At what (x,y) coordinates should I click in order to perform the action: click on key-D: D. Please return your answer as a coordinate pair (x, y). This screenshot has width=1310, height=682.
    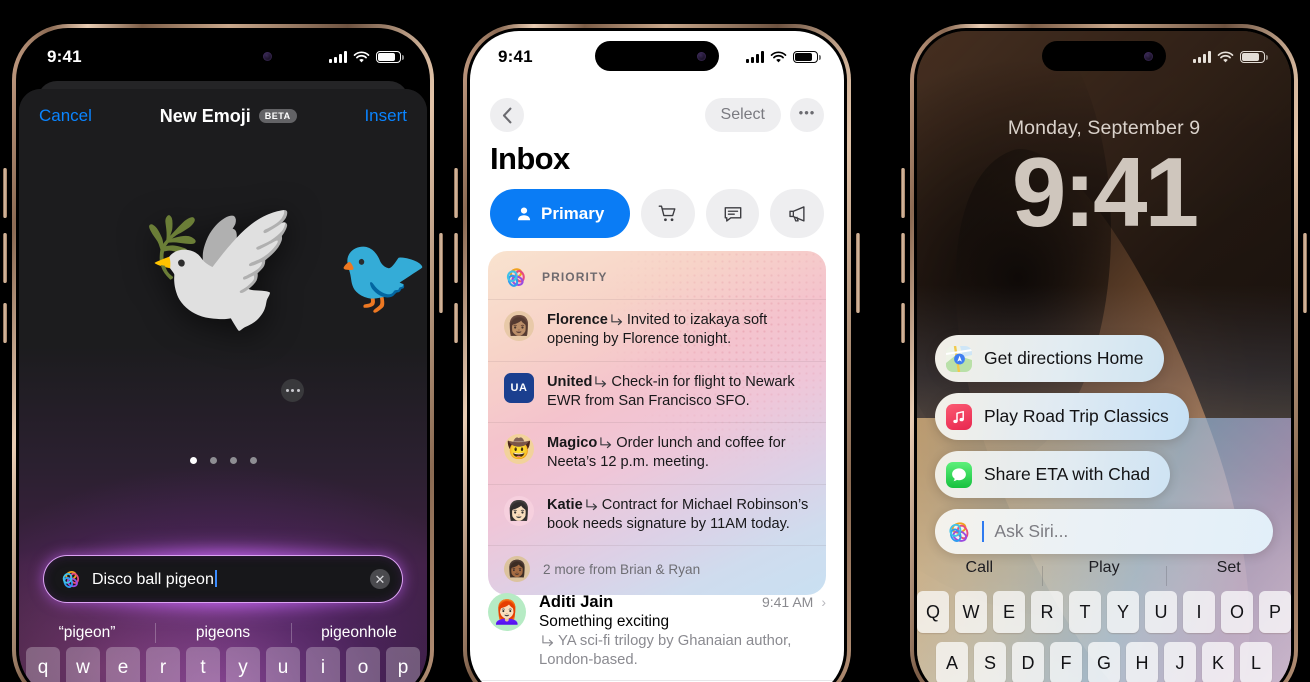
    Looking at the image, I should click on (1028, 662).